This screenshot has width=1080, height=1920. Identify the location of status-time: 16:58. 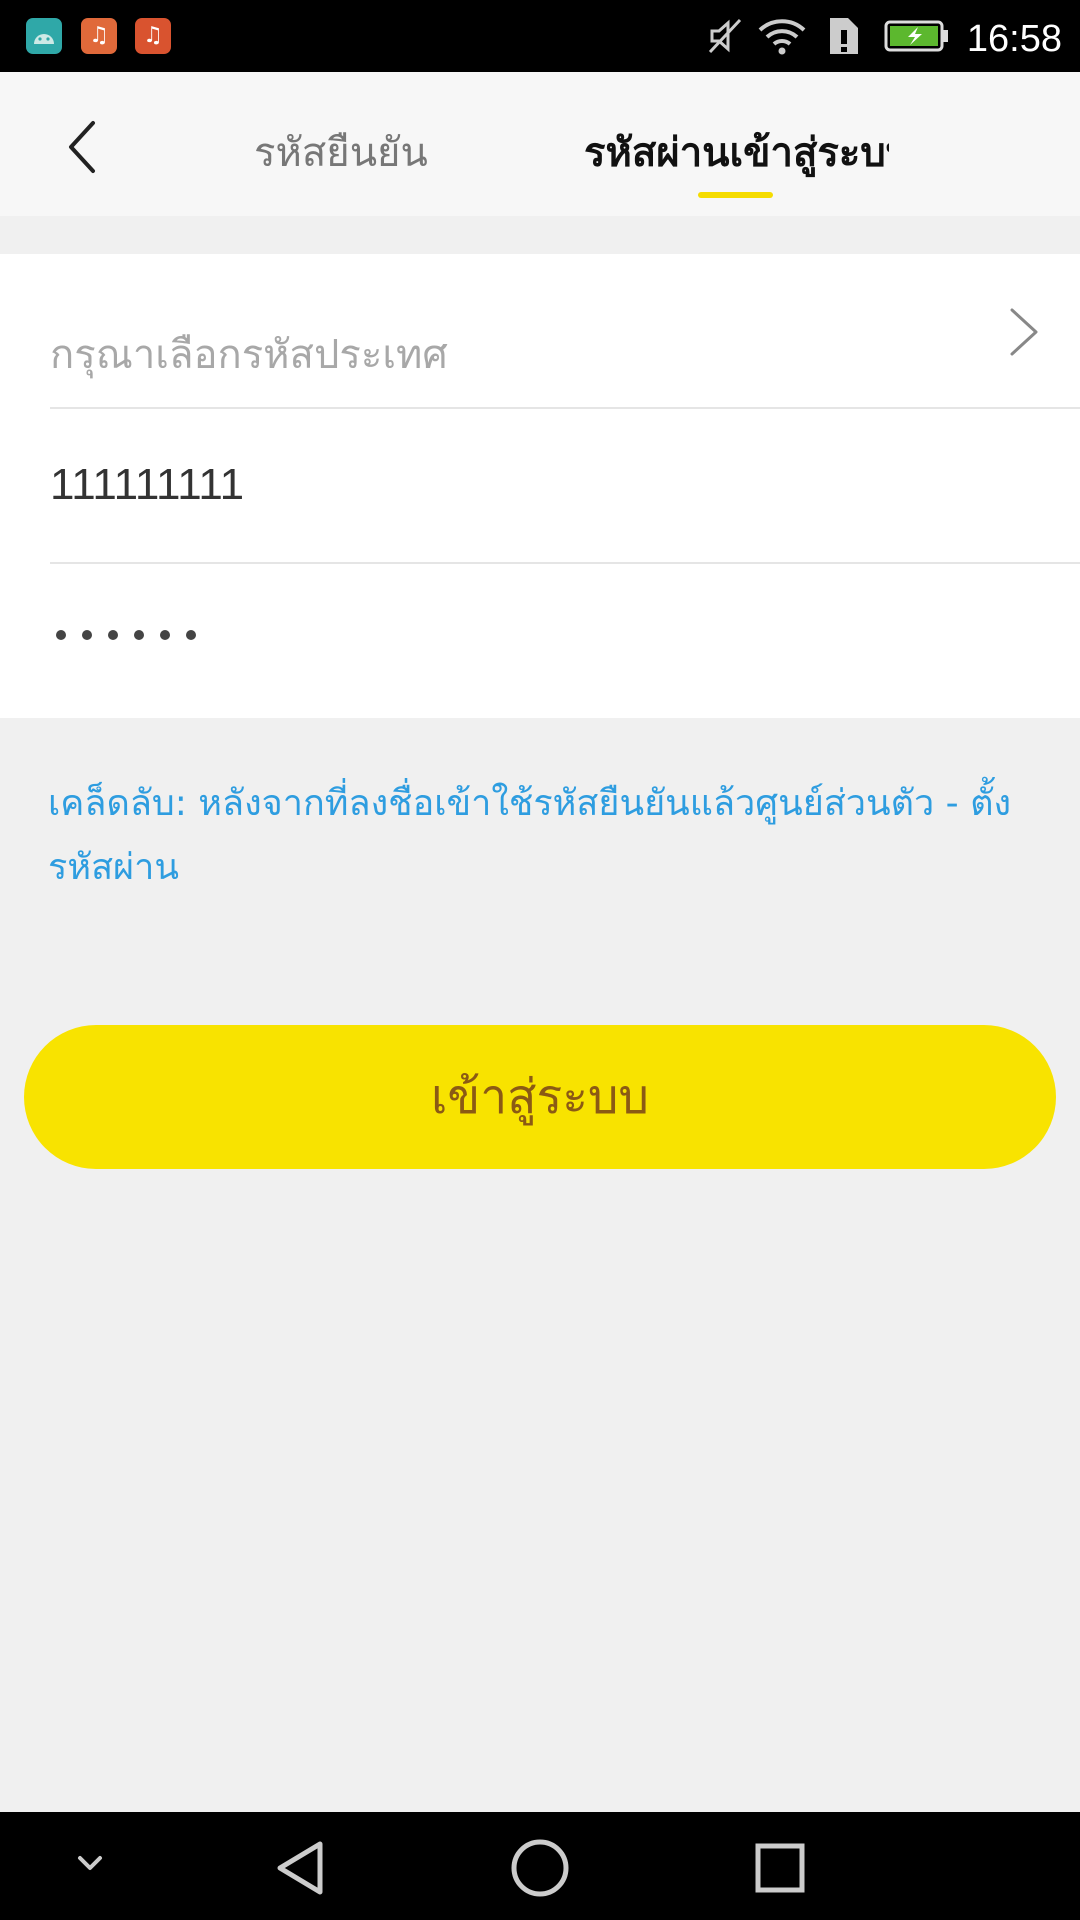
(1014, 39).